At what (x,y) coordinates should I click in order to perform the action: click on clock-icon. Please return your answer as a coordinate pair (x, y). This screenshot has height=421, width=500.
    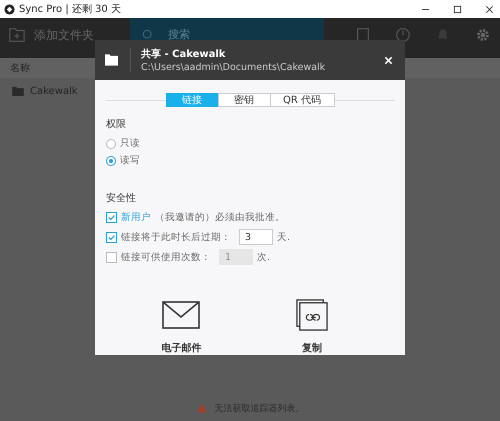
    Looking at the image, I should click on (403, 35).